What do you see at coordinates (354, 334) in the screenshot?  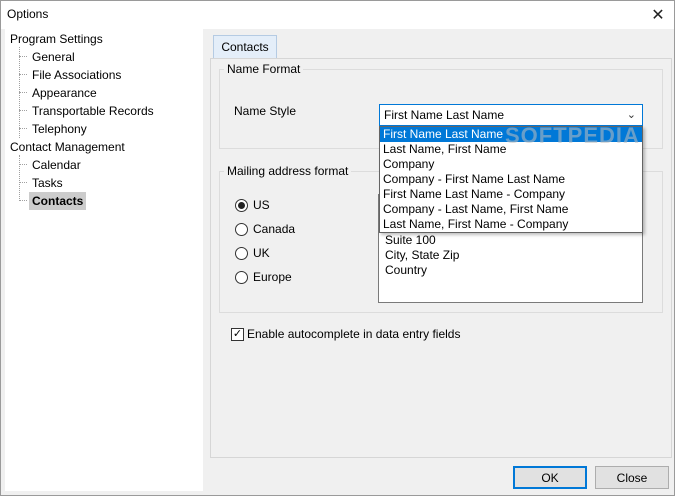 I see `autocomplete-label: Enable autocomplete in data entry fields` at bounding box center [354, 334].